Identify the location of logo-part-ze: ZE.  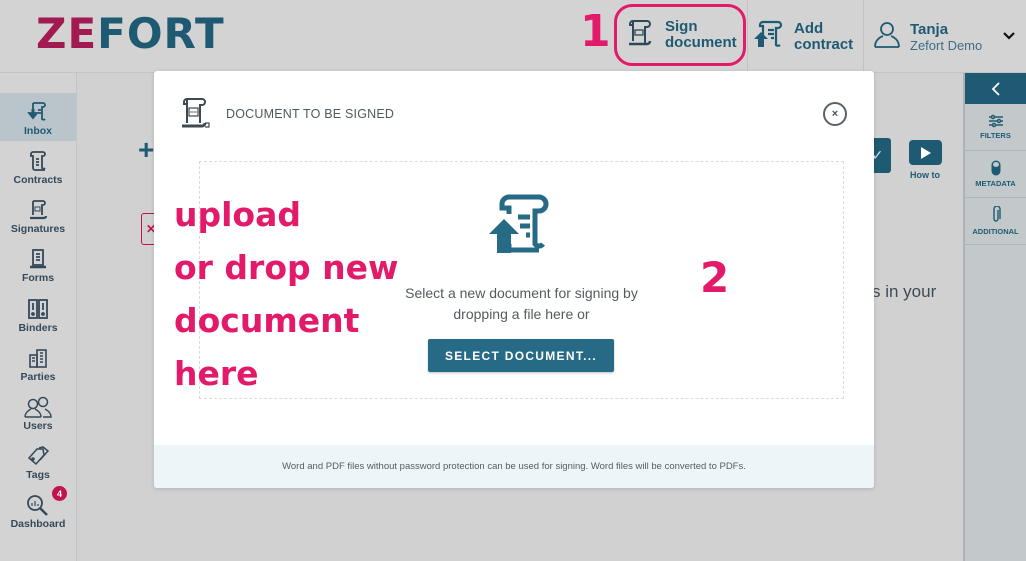
(67, 33).